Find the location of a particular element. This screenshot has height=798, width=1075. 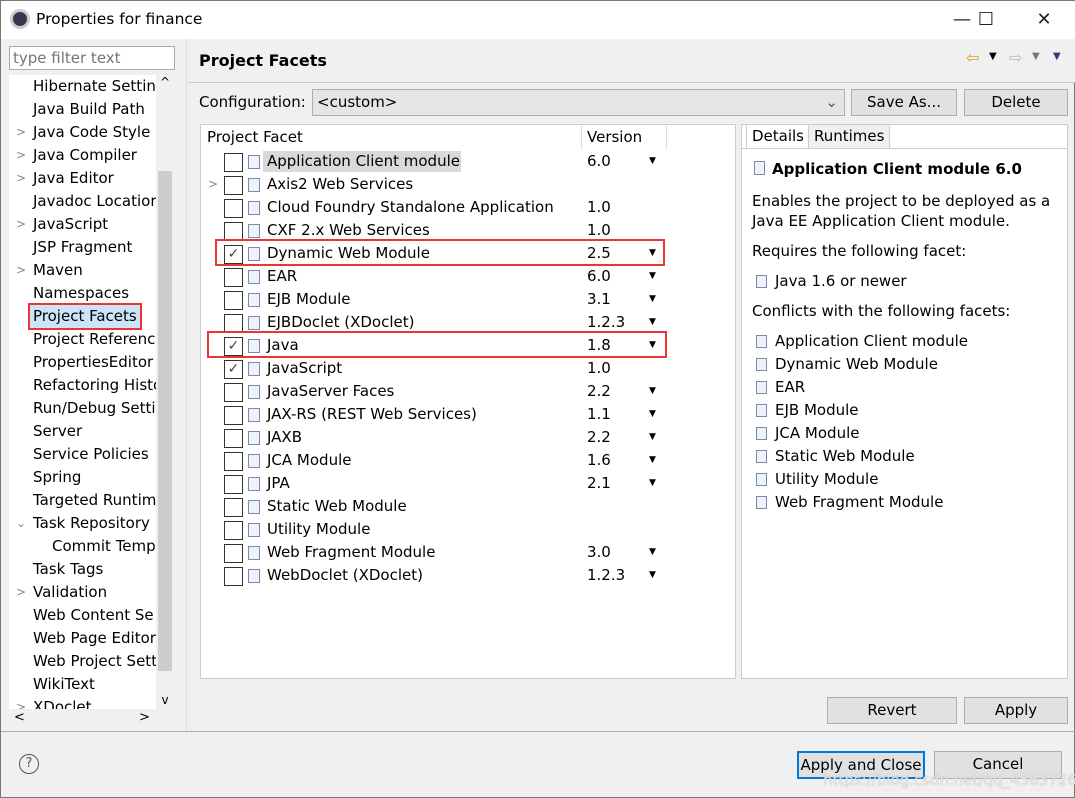

maximize-button: ☐ is located at coordinates (986, 20).